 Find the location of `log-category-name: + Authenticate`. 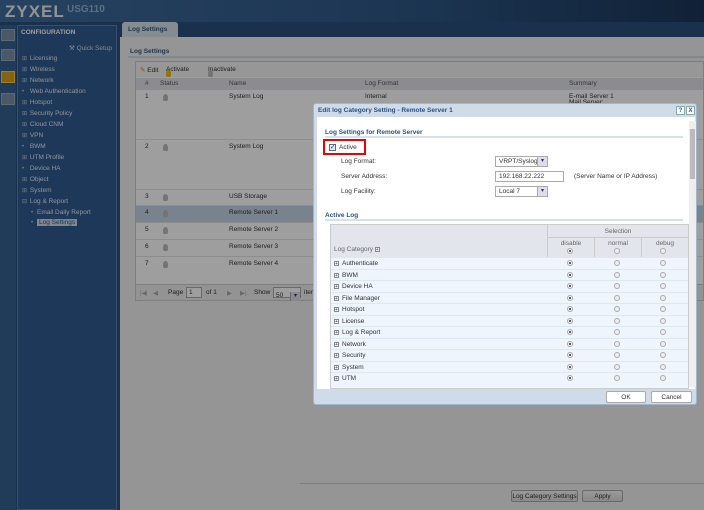

log-category-name: + Authenticate is located at coordinates (356, 263).